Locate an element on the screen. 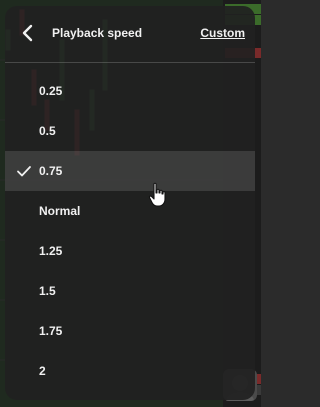  speed-option-label: 1.5 is located at coordinates (47, 291).